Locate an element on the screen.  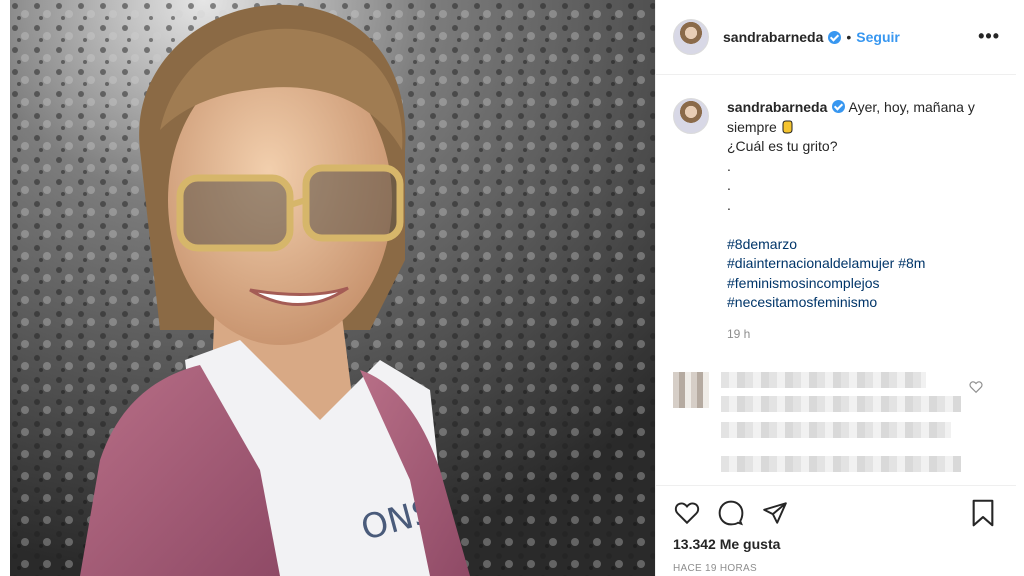
share-button is located at coordinates (775, 513).